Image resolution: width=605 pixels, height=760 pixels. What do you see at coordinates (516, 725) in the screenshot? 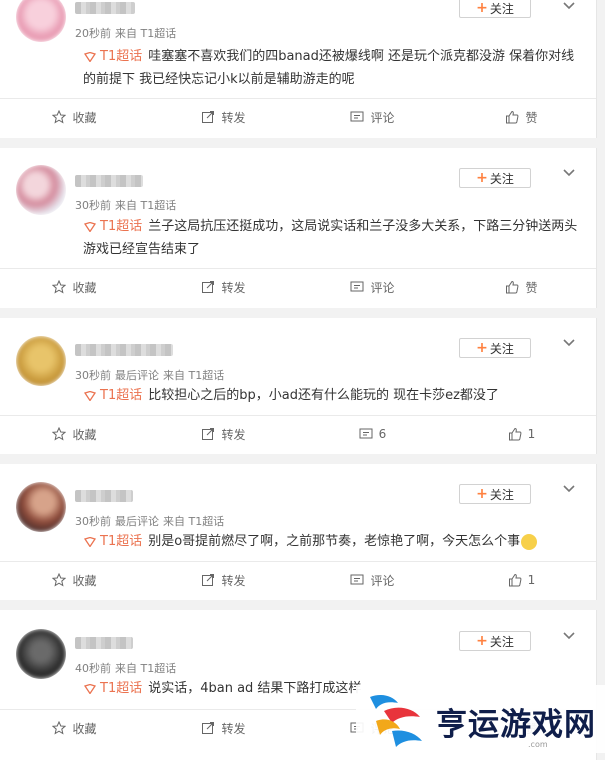
I see `watermark-text: 亨运游戏网` at bounding box center [516, 725].